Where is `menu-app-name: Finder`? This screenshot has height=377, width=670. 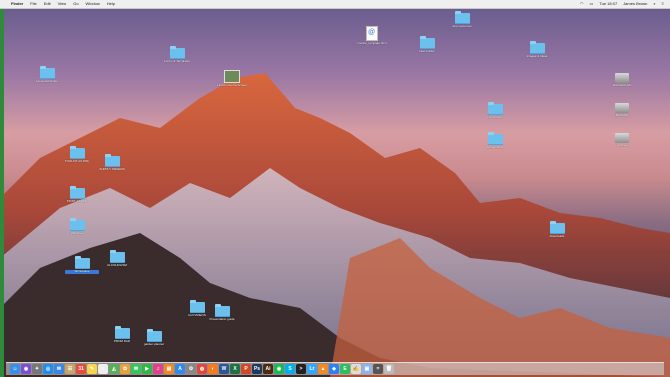
menu-app-name: Finder is located at coordinates (17, 4).